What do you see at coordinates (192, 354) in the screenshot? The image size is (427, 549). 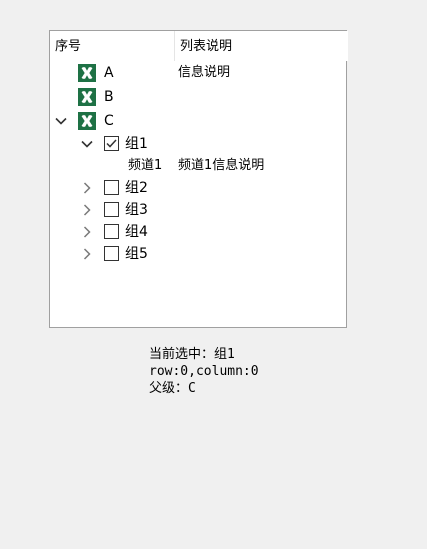 I see `current-selection-text: 当前选中：组1` at bounding box center [192, 354].